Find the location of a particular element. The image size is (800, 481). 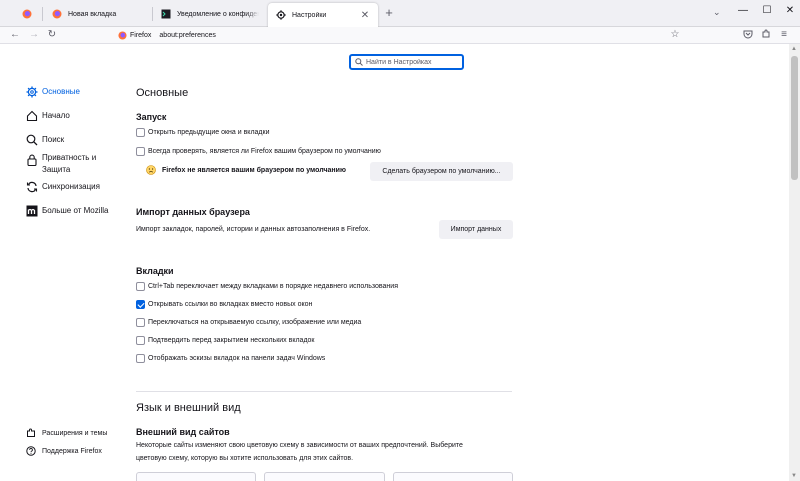

back-arrow-icon: ← is located at coordinates (15, 35).